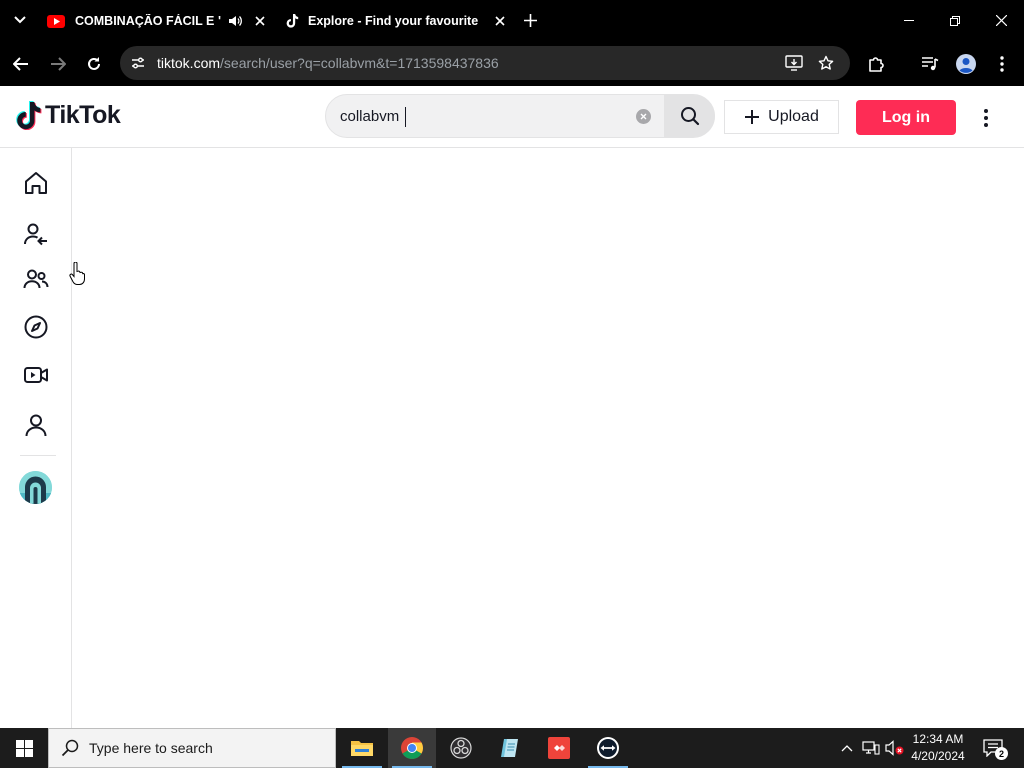 The image size is (1024, 768). I want to click on taskbar-anydesk, so click(559, 748).